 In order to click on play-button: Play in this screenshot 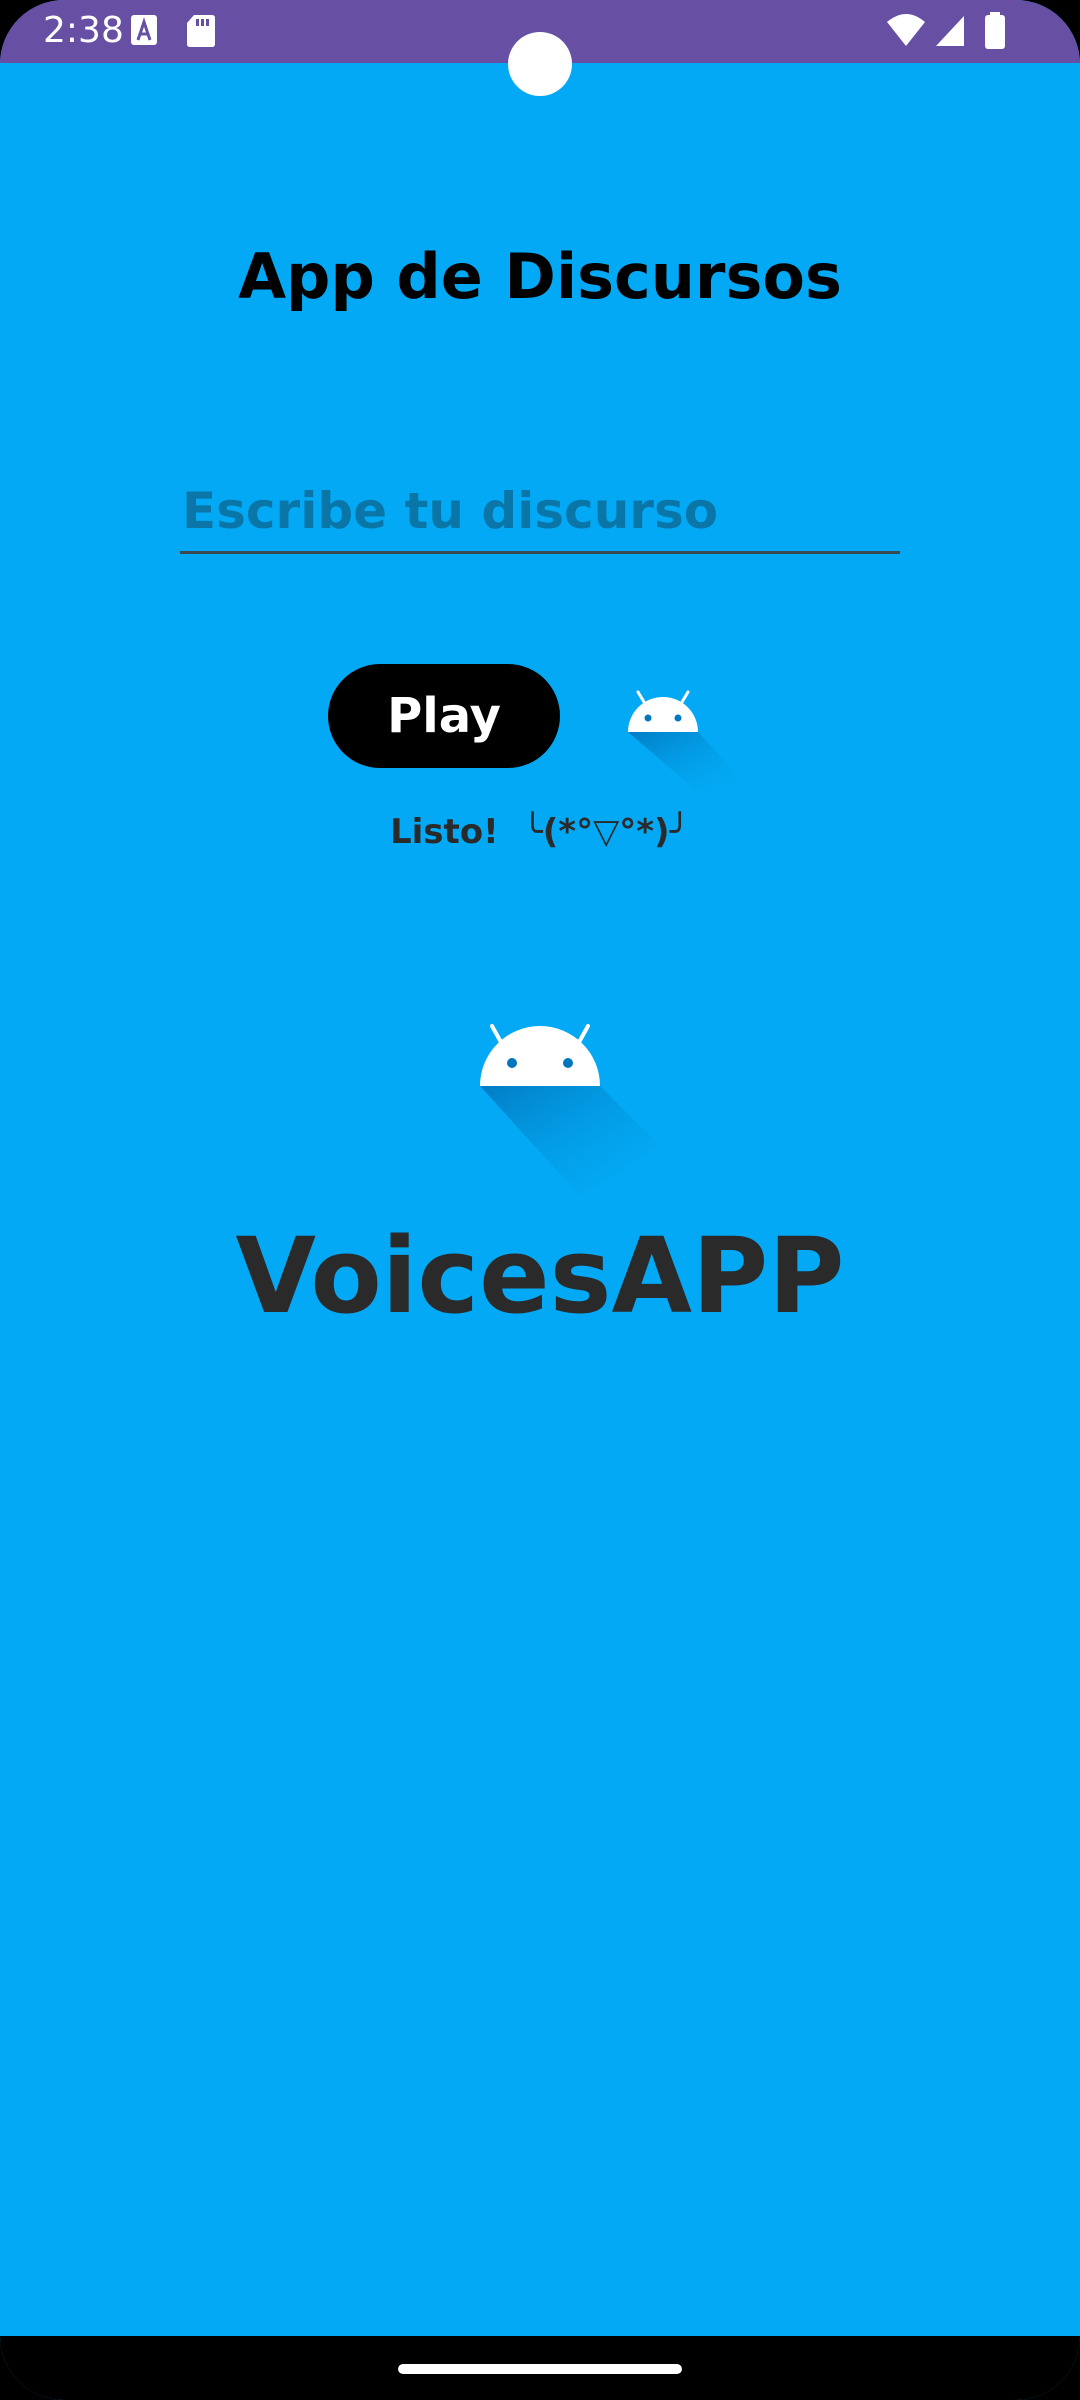, I will do `click(444, 716)`.